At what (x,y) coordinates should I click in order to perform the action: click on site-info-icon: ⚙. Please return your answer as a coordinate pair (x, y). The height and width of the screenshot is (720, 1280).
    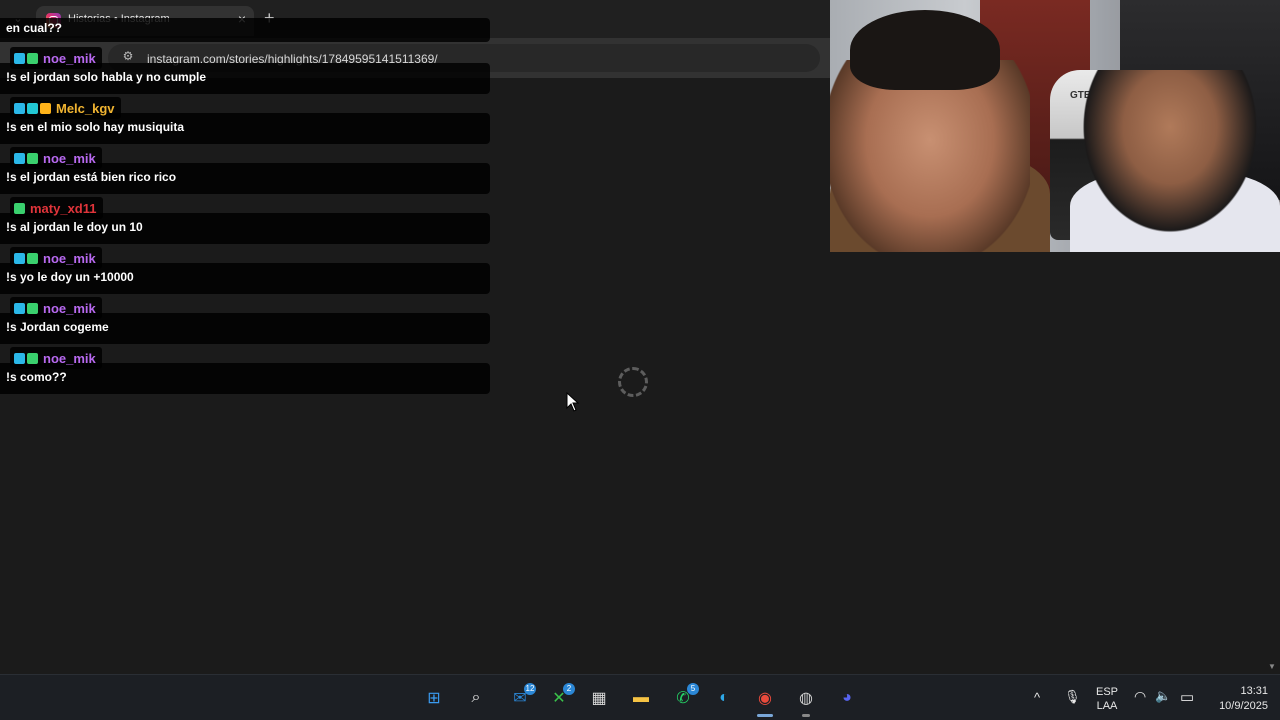
    Looking at the image, I should click on (128, 56).